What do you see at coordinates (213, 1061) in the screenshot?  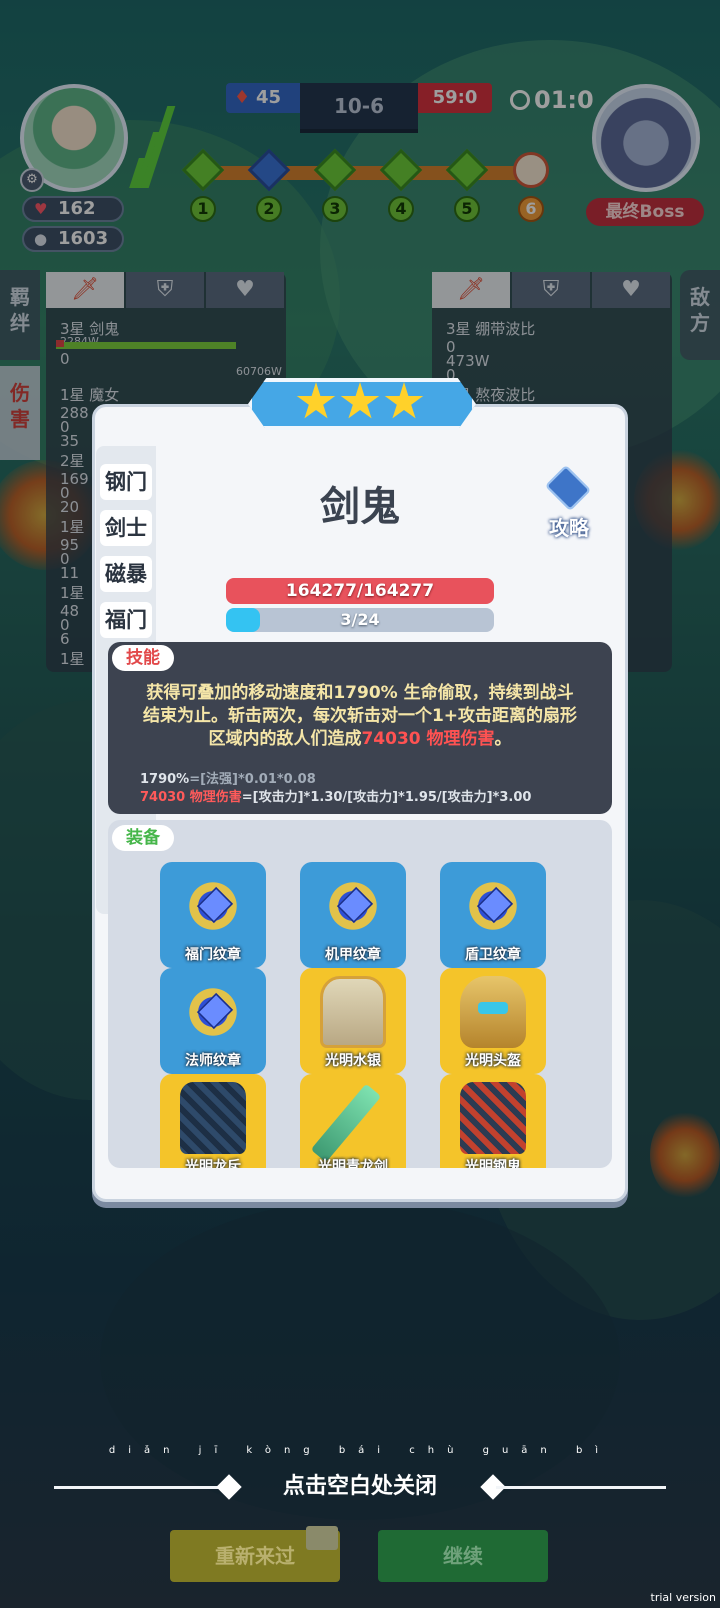 I see `equipment-name: 法师纹章` at bounding box center [213, 1061].